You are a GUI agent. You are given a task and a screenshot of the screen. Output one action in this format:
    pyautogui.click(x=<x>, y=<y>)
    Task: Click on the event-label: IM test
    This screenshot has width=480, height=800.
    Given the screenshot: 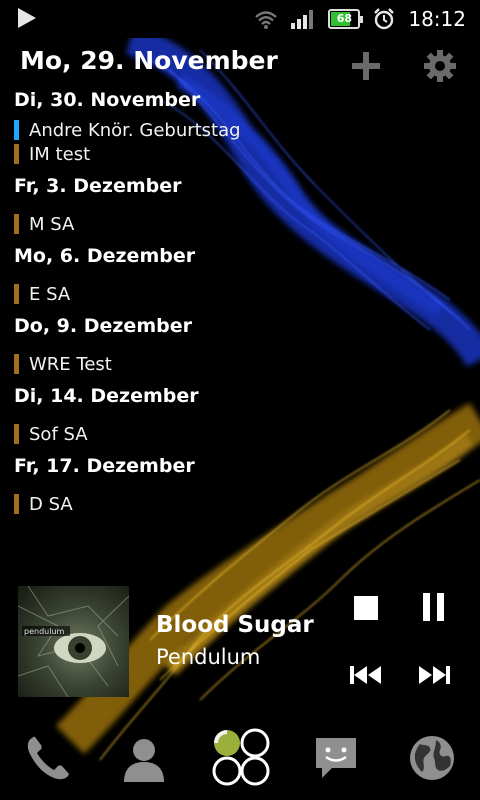 What is the action you would take?
    pyautogui.click(x=60, y=154)
    